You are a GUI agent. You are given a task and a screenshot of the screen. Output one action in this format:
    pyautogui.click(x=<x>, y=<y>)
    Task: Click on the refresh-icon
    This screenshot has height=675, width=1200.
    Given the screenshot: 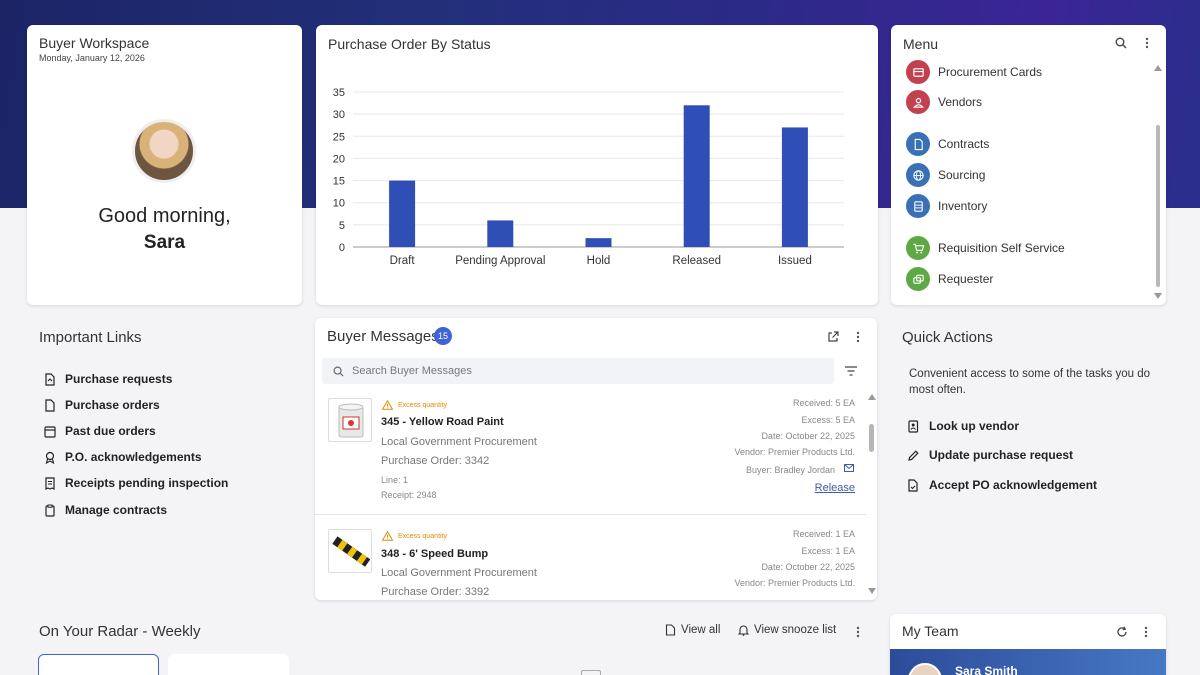 What is the action you would take?
    pyautogui.click(x=1122, y=632)
    